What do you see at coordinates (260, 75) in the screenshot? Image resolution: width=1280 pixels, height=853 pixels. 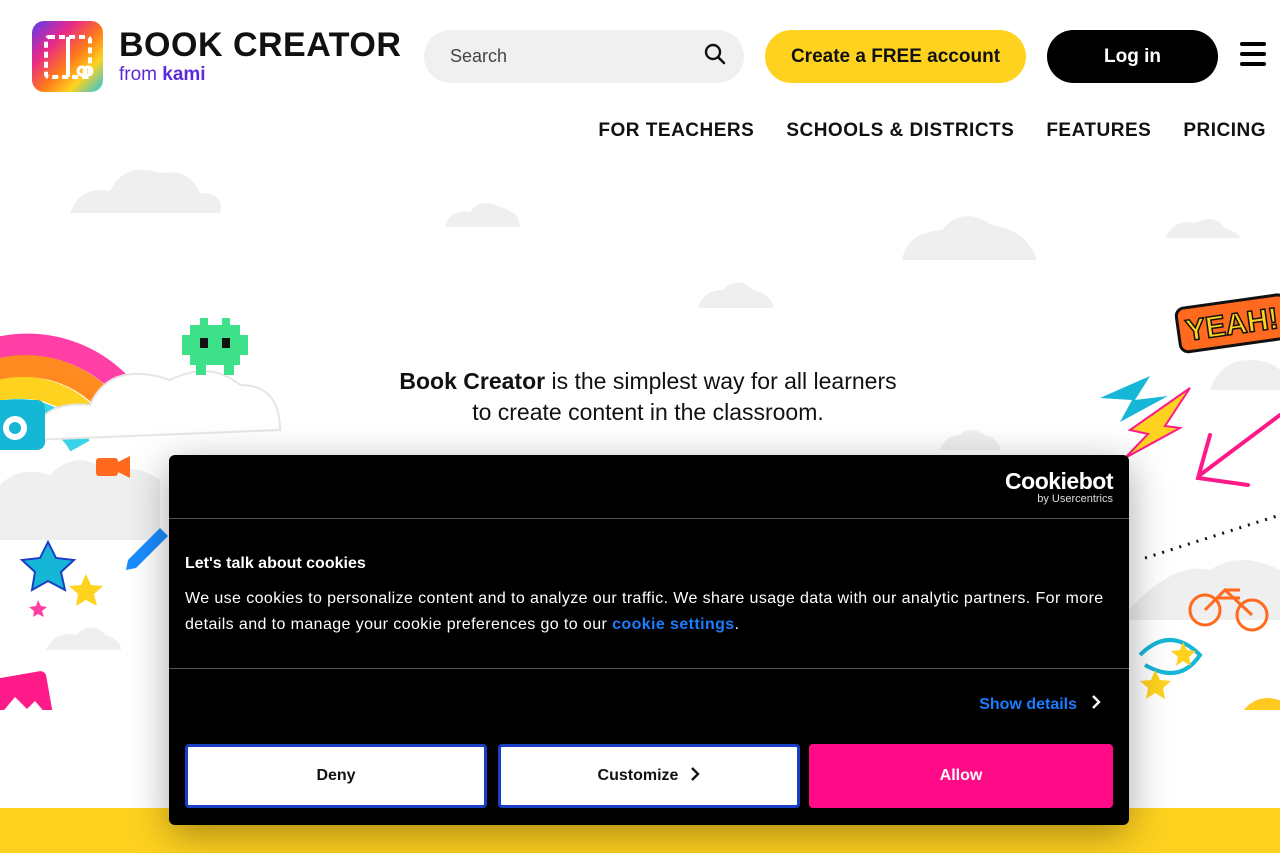 I see `brand-subtitle: from kami` at bounding box center [260, 75].